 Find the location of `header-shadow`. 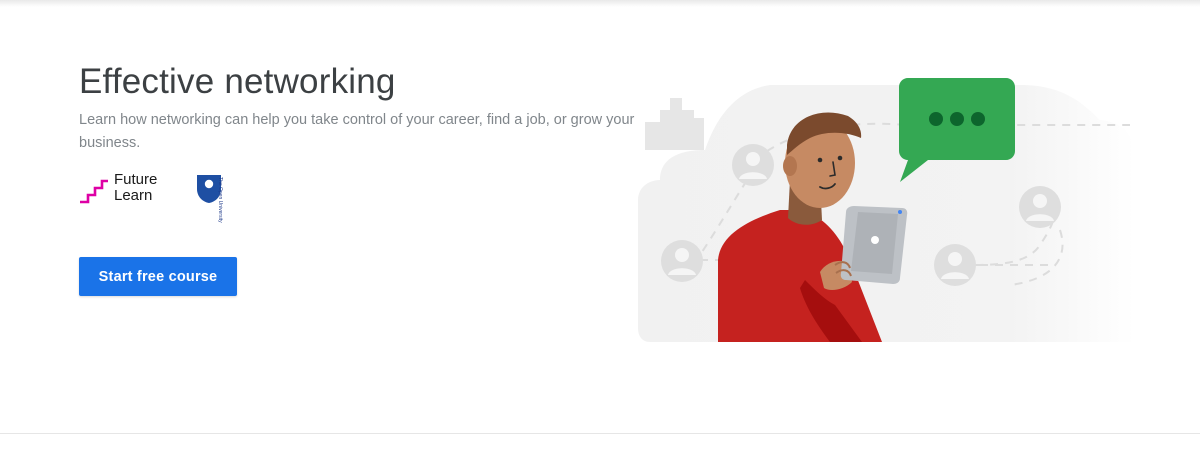

header-shadow is located at coordinates (600, 3).